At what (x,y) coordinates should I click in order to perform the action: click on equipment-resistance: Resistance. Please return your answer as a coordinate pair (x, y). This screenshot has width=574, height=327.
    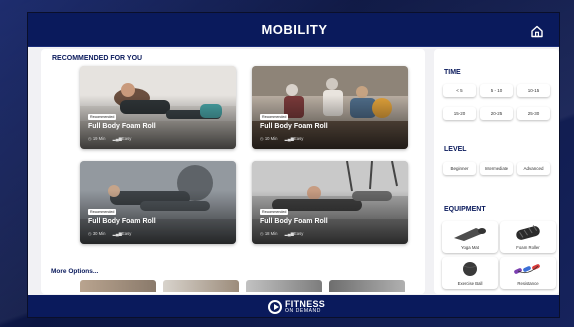
    Looking at the image, I should click on (528, 273).